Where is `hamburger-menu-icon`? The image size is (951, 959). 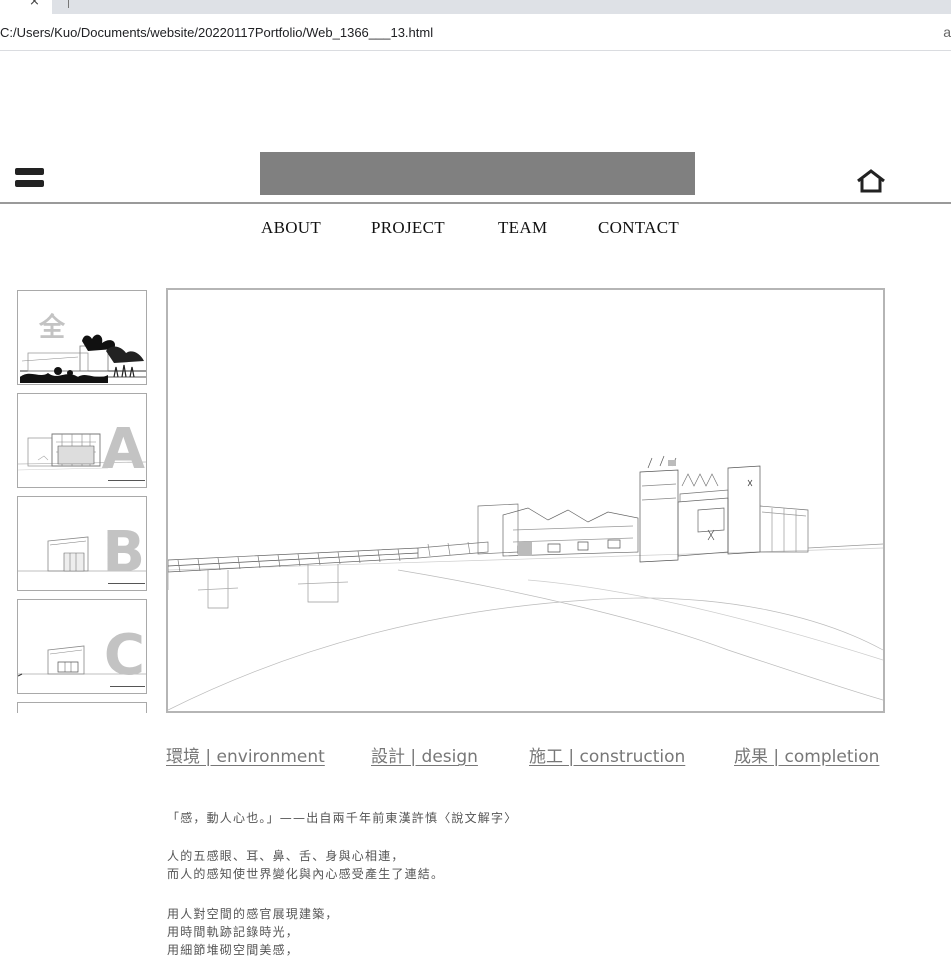 hamburger-menu-icon is located at coordinates (29, 178).